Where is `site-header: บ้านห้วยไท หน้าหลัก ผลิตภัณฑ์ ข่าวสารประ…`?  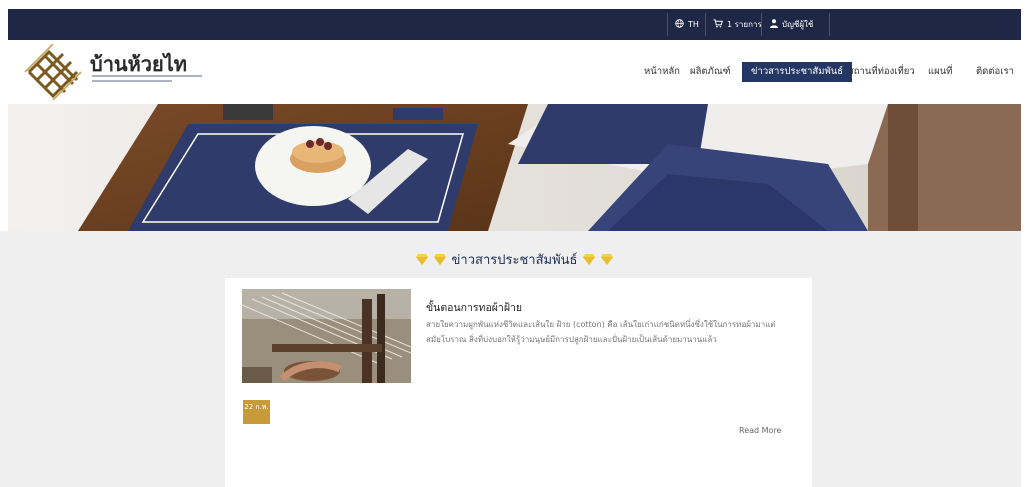 site-header: บ้านห้วยไท หน้าหลัก ผลิตภัณฑ์ ข่าวสารประ… is located at coordinates (514, 72).